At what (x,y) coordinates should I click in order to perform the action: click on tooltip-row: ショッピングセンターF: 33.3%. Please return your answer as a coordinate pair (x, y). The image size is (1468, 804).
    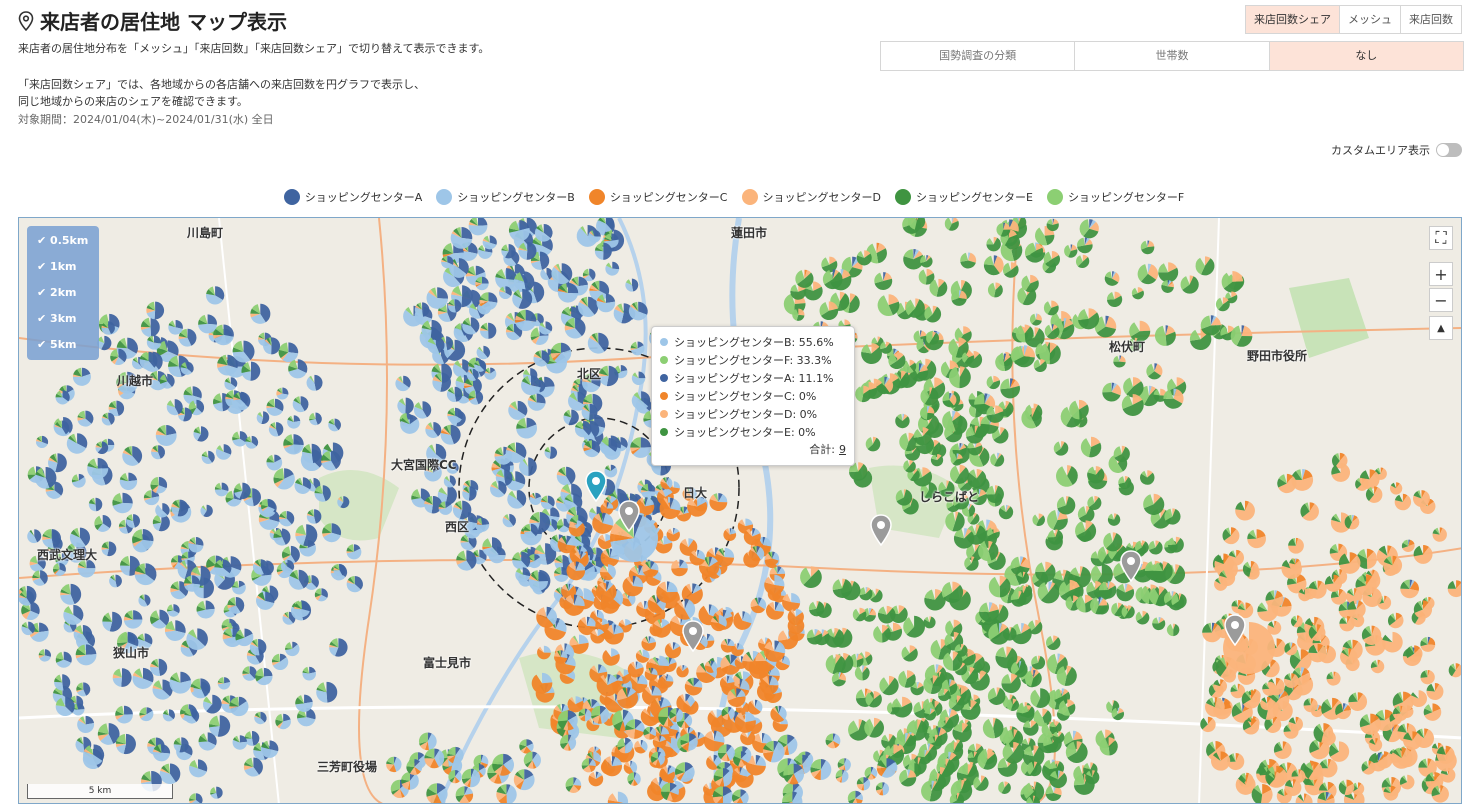
    Looking at the image, I should click on (753, 360).